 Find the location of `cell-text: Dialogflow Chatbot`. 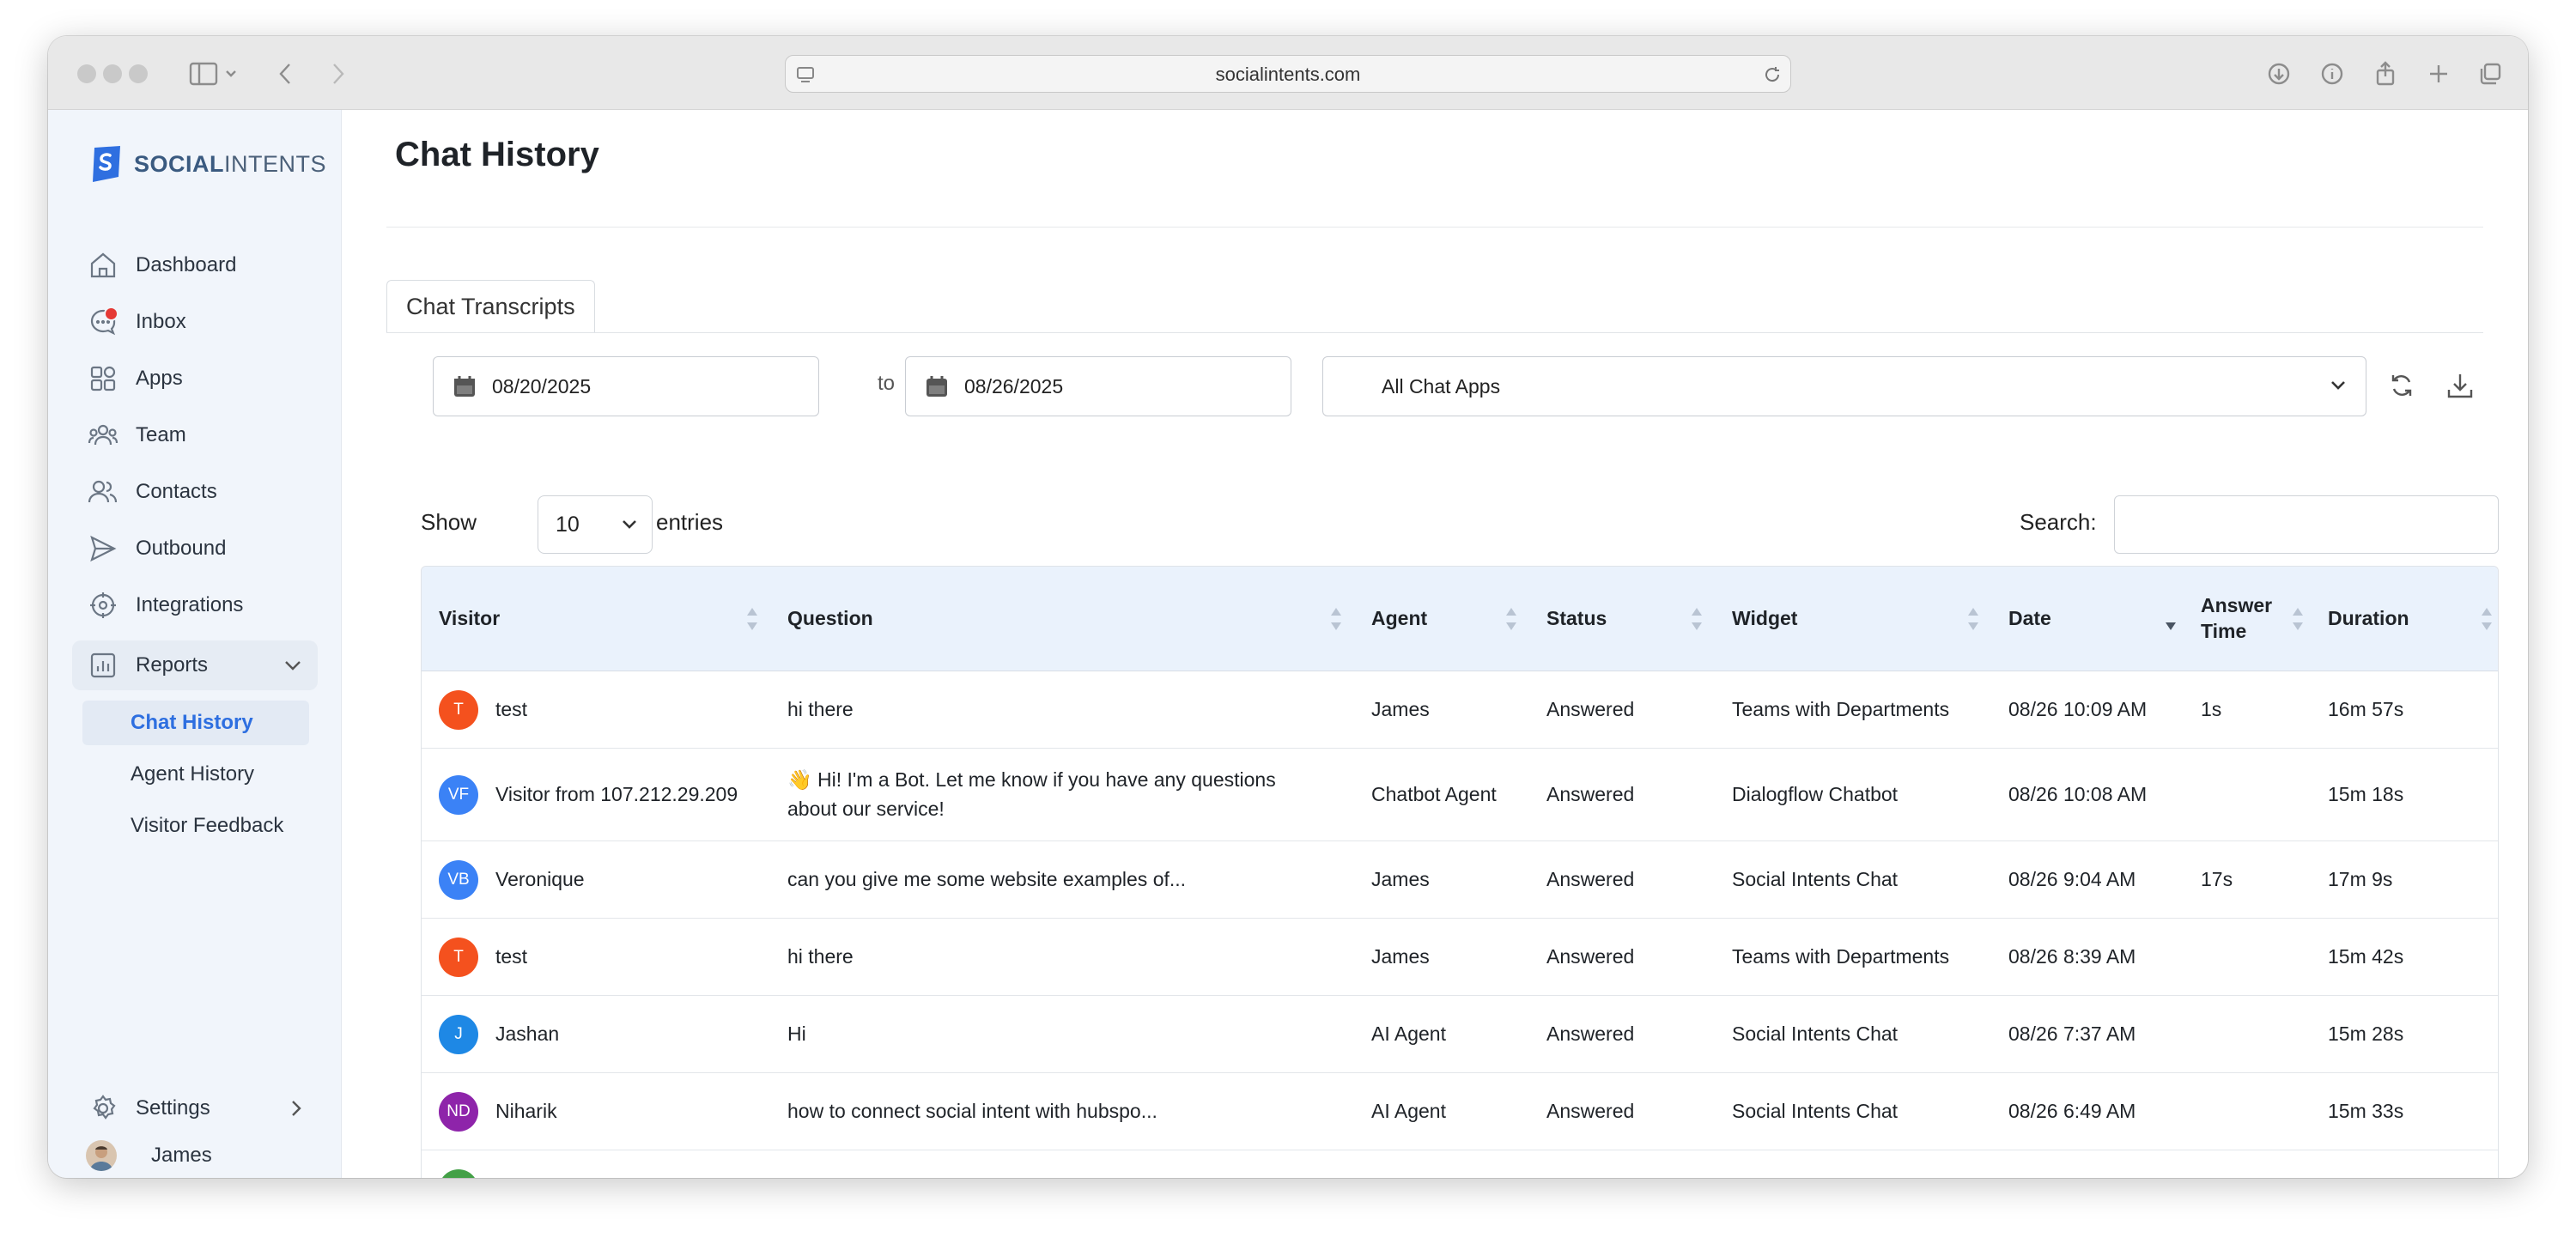

cell-text: Dialogflow Chatbot is located at coordinates (1815, 793).